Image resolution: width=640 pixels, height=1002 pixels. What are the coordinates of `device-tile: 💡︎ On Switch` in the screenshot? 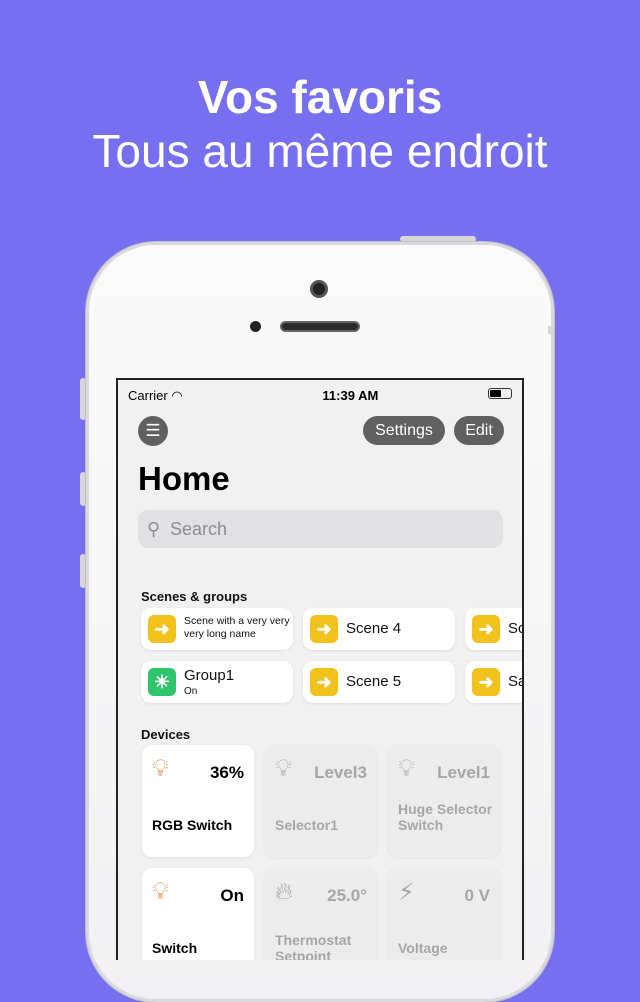 It's located at (198, 914).